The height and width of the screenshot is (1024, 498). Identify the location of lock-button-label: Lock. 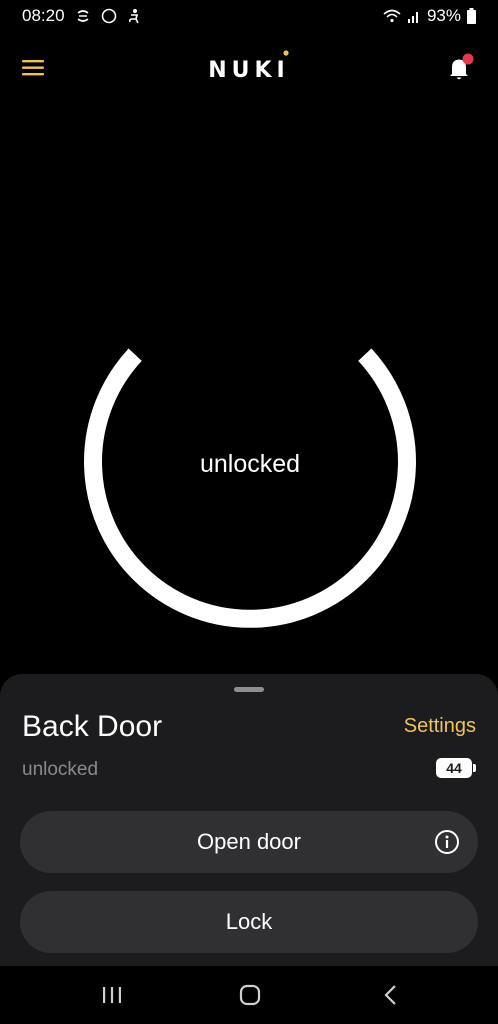
(249, 921).